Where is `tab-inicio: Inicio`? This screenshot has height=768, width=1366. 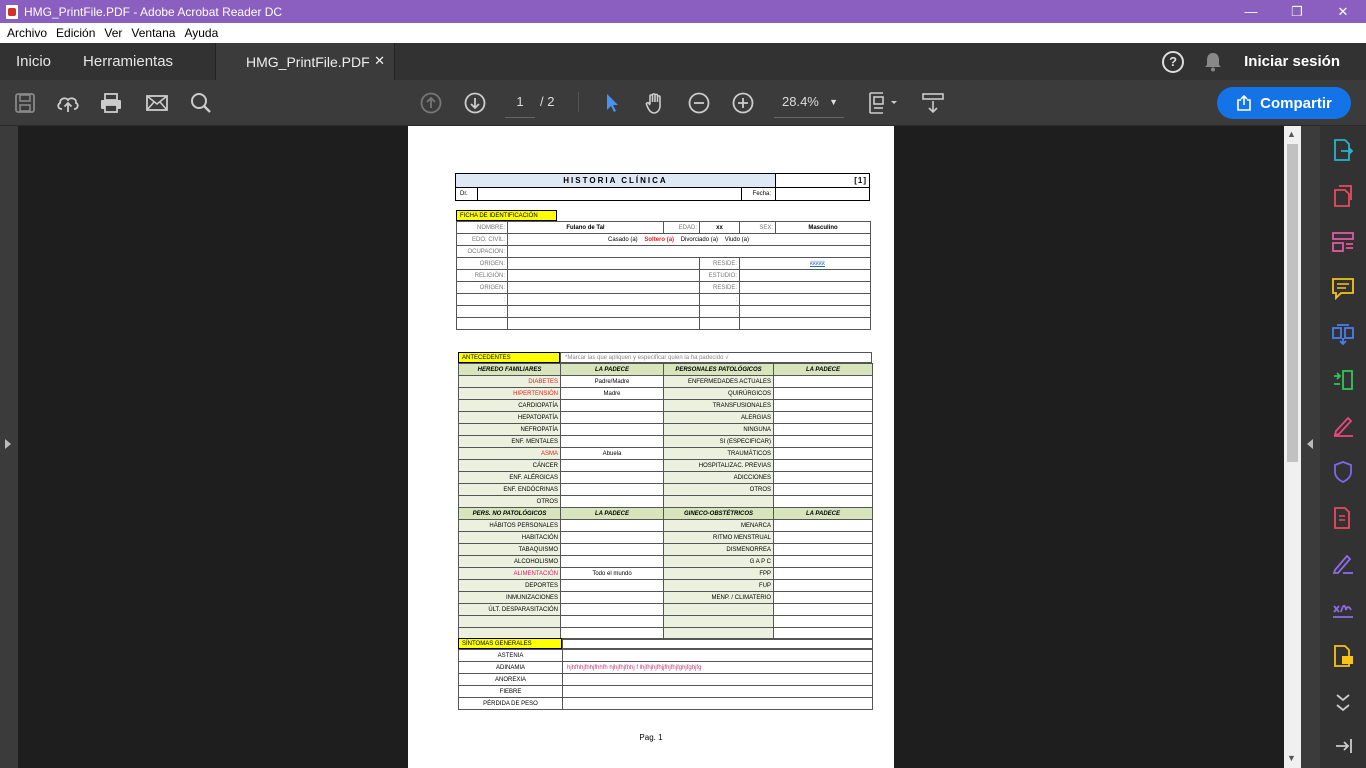 tab-inicio: Inicio is located at coordinates (33, 61).